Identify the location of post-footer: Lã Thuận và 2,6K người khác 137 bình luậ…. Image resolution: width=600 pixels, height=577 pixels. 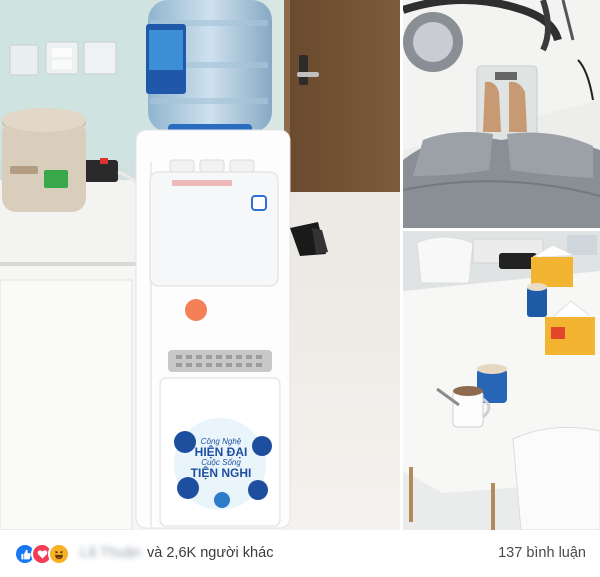
(300, 553).